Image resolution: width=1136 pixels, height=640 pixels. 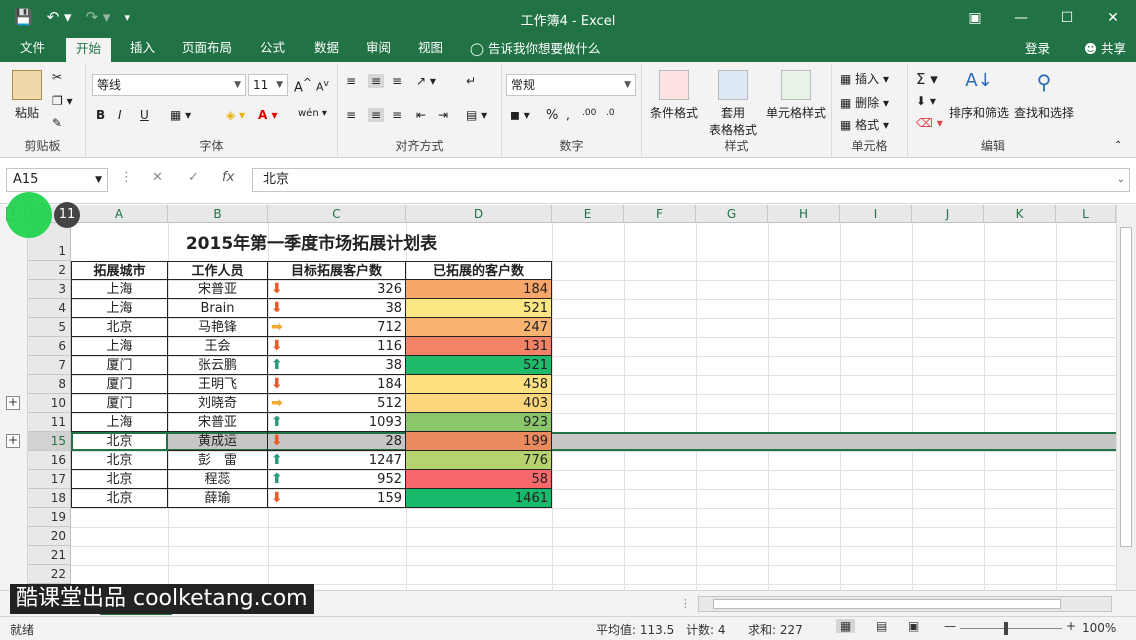 What do you see at coordinates (142, 49) in the screenshot?
I see `tab-insert: 插入` at bounding box center [142, 49].